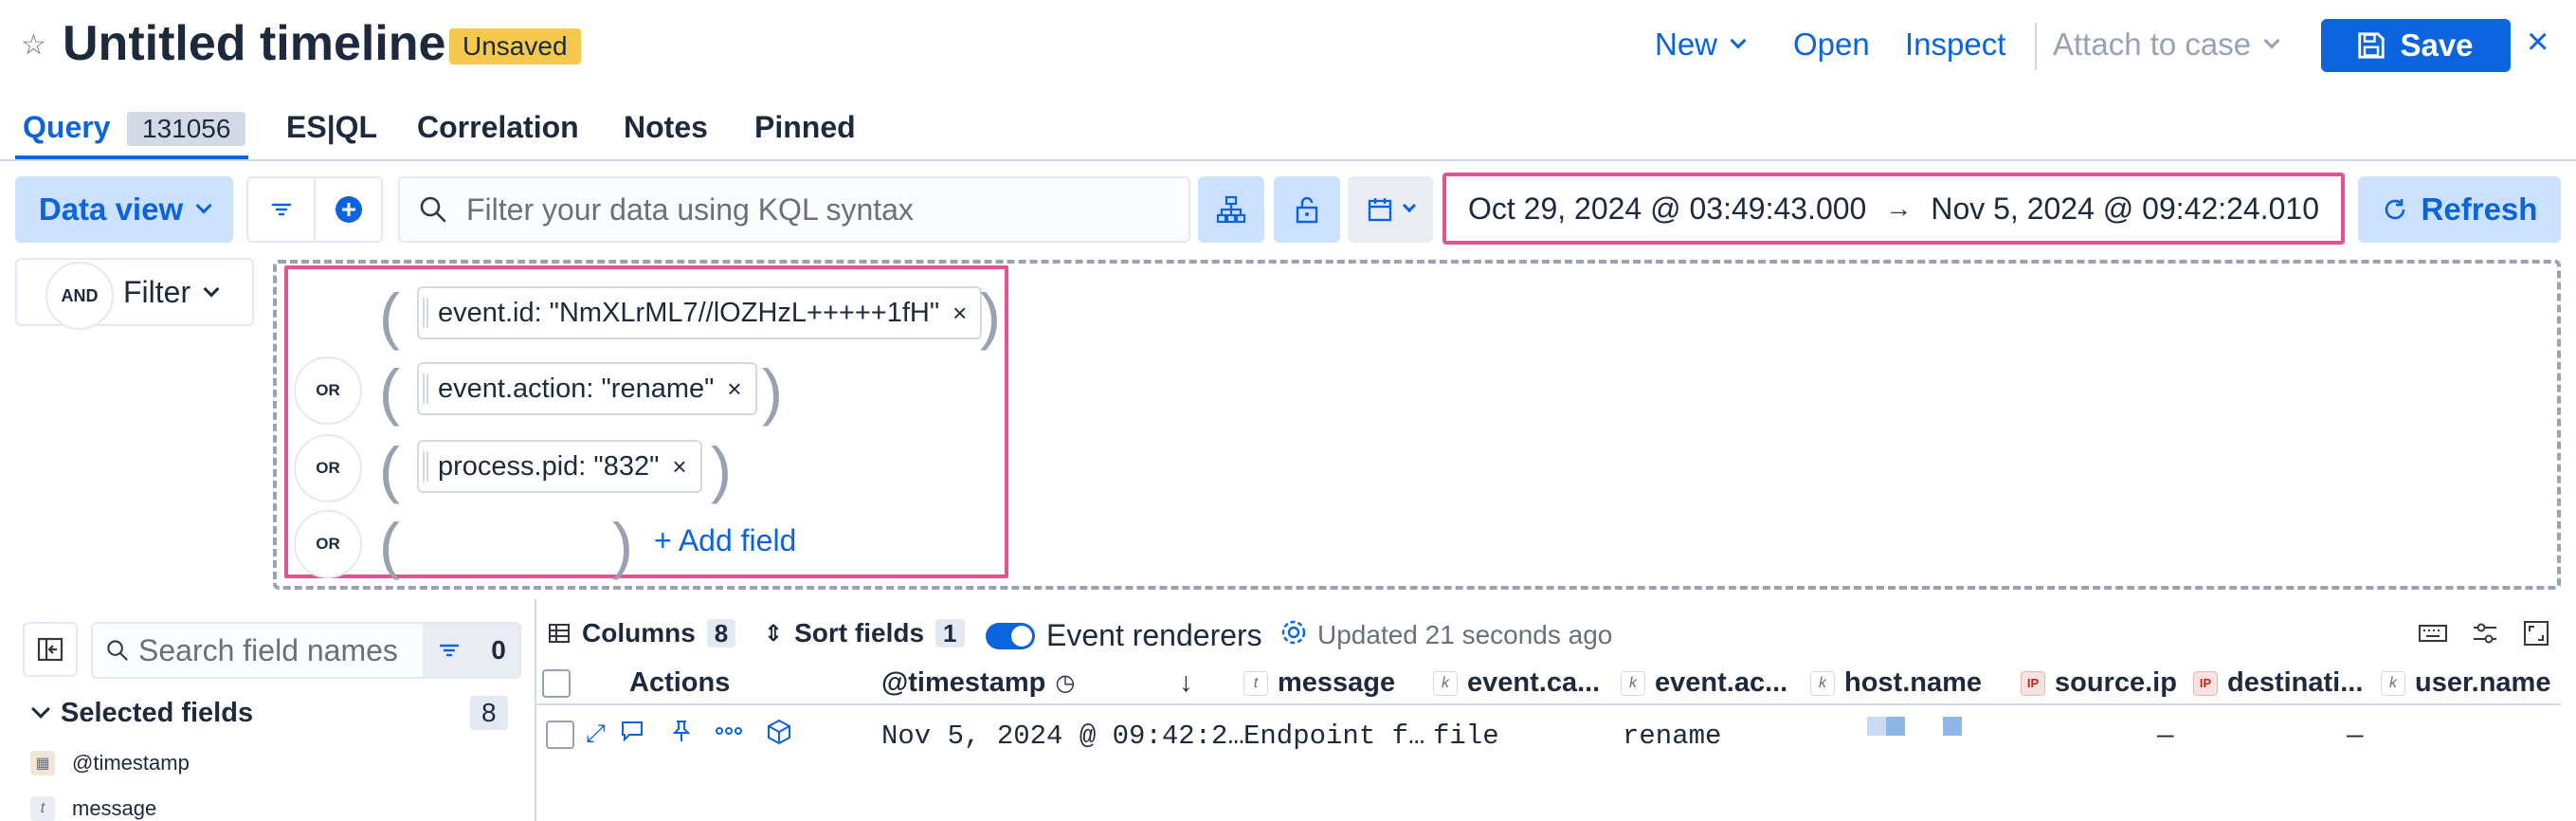 This screenshot has width=2576, height=821. Describe the element at coordinates (1231, 209) in the screenshot. I see `tree-view-button` at that location.